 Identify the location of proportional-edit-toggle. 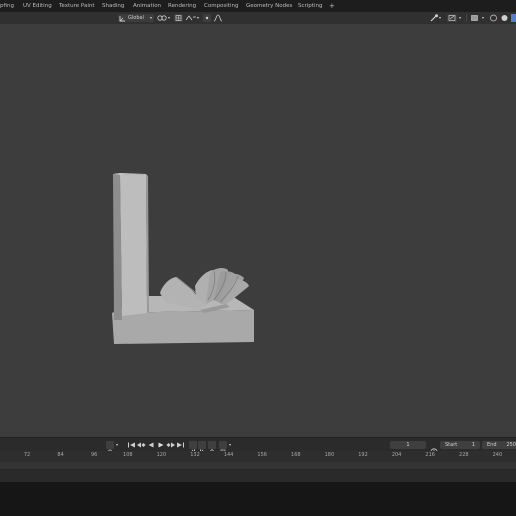
(207, 18).